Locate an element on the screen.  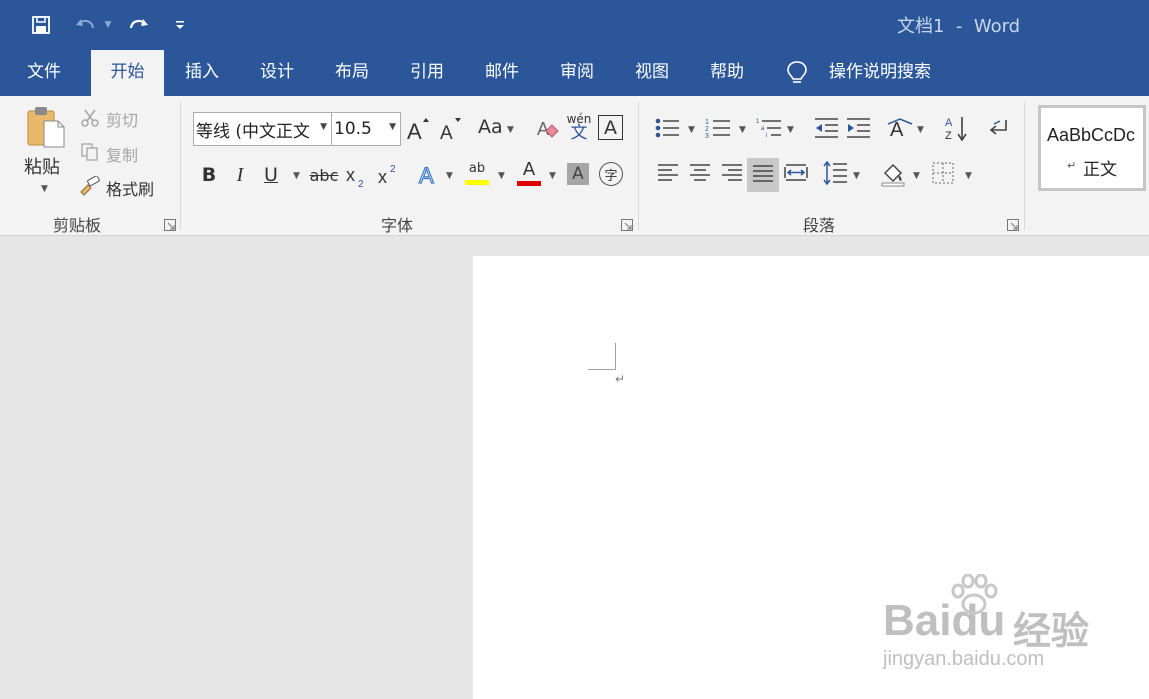
sort-icon: AZ is located at coordinates (956, 128).